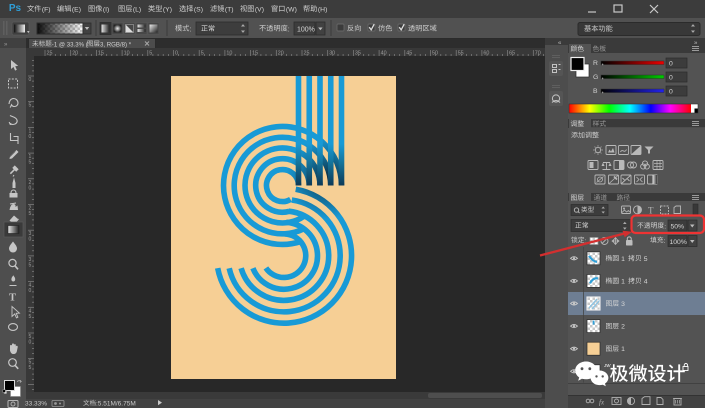 Image resolution: width=705 pixels, height=408 pixels. Describe the element at coordinates (409, 54) in the screenshot. I see `svg-text: 45` at that location.